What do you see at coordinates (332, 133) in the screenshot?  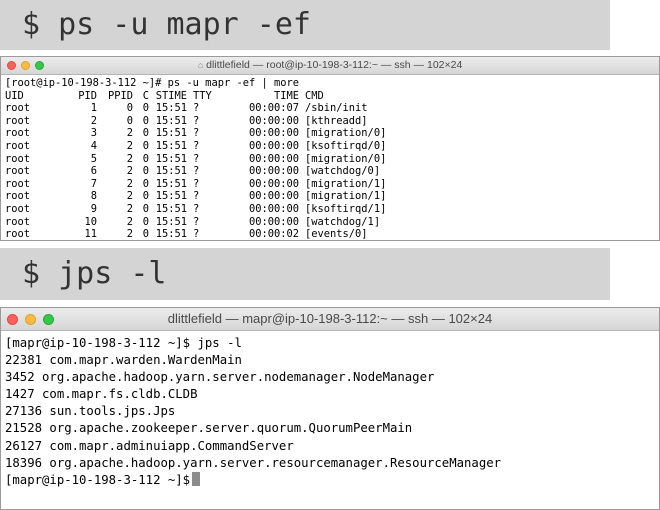 I see `table-row: root 3 2 0 15:51? 00:00:00 [migration/0]` at bounding box center [332, 133].